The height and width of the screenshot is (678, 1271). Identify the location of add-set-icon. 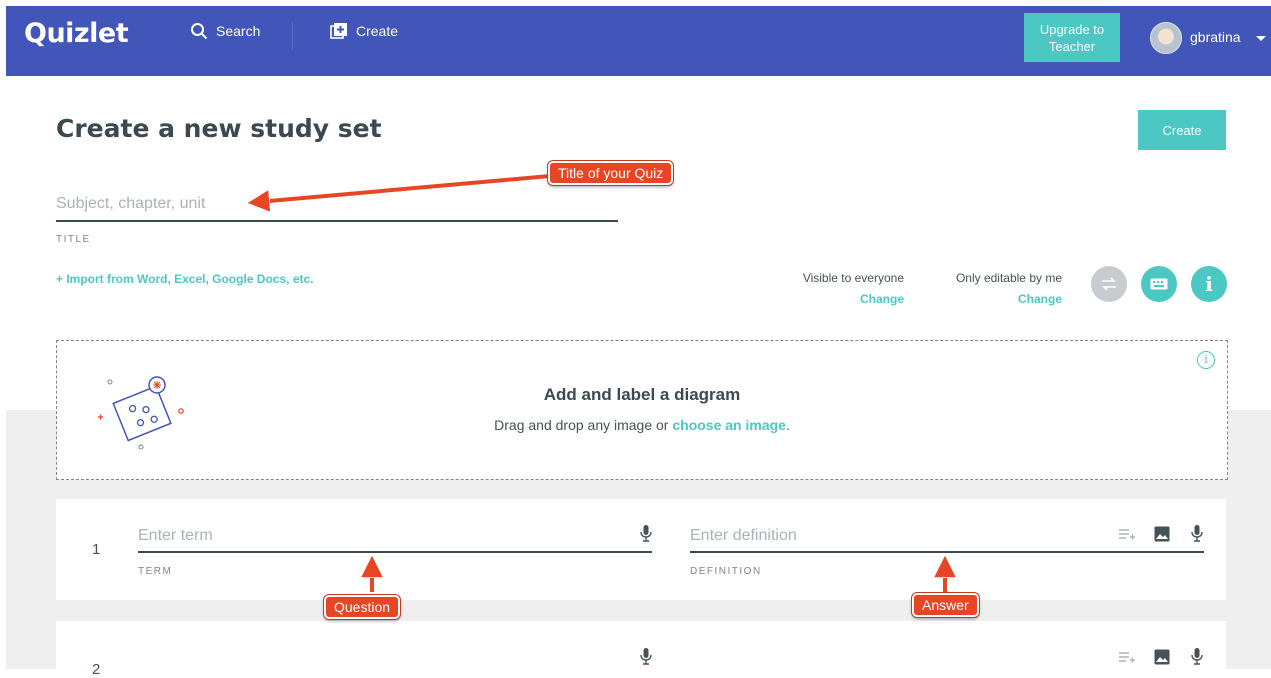
(338, 31).